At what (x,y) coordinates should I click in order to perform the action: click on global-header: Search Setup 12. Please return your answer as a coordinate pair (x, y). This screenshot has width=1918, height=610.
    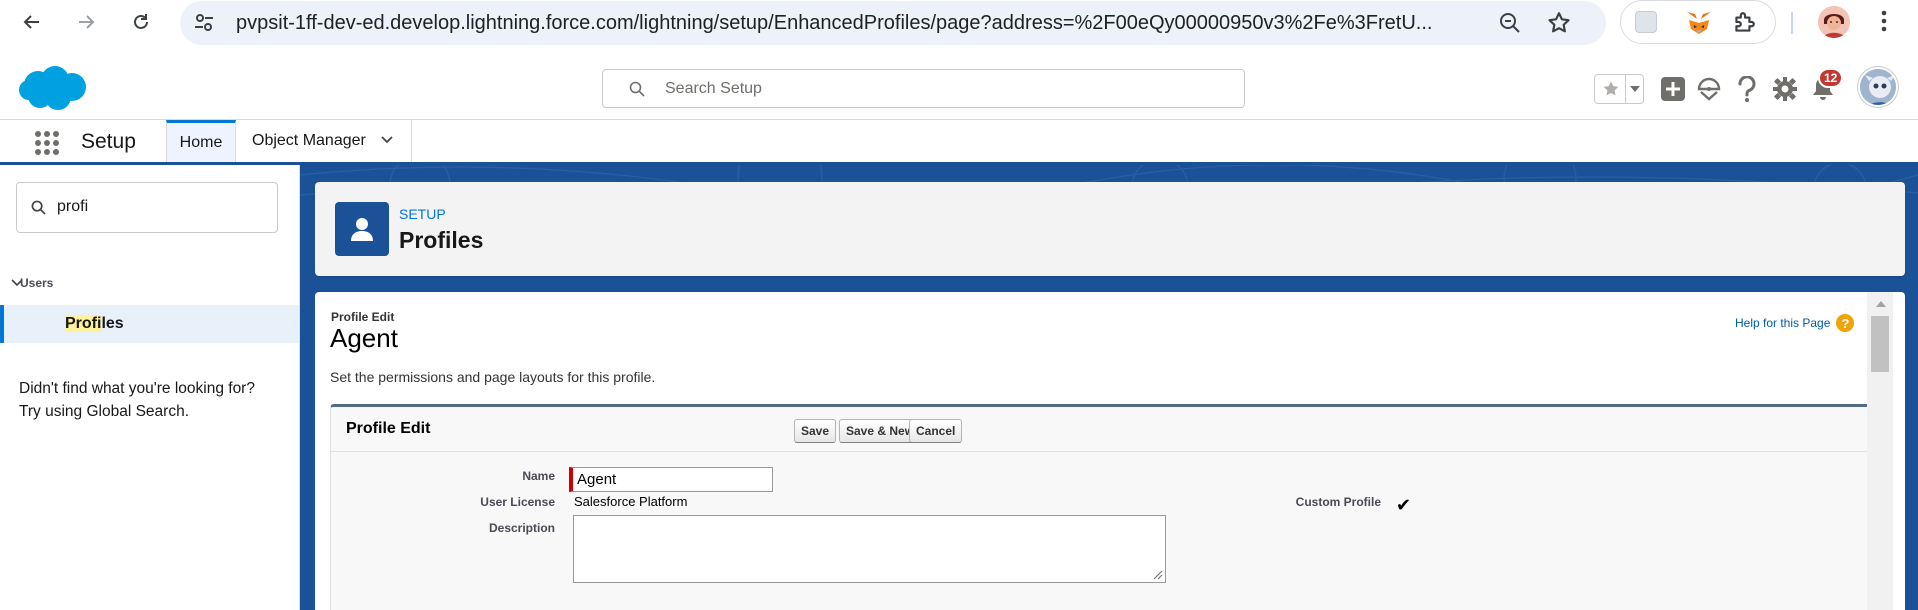
    Looking at the image, I should click on (959, 84).